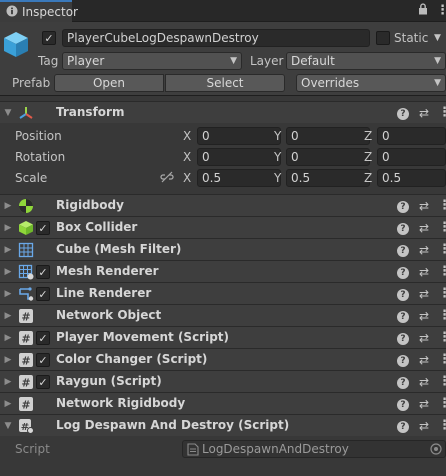 This screenshot has width=446, height=476. I want to click on info-icon, so click(12, 12).